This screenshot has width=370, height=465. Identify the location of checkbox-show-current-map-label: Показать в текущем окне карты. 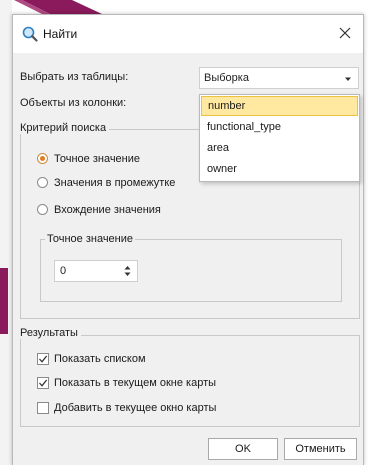
(135, 383).